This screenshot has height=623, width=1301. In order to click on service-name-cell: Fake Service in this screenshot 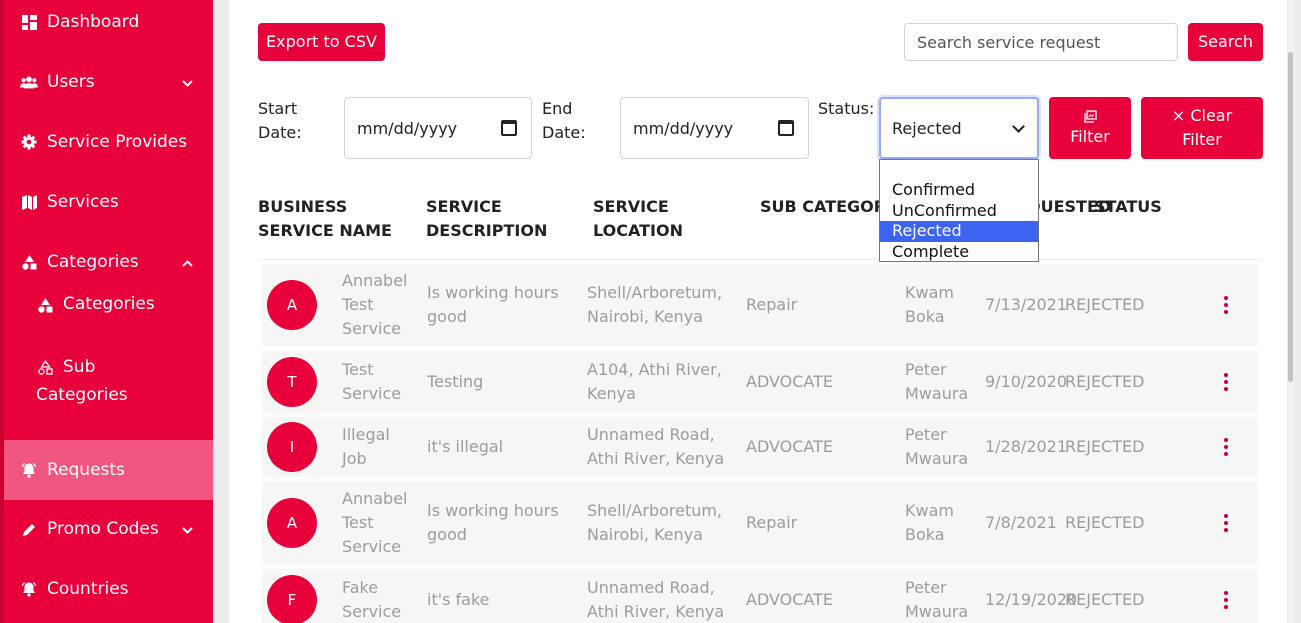, I will do `click(372, 599)`.